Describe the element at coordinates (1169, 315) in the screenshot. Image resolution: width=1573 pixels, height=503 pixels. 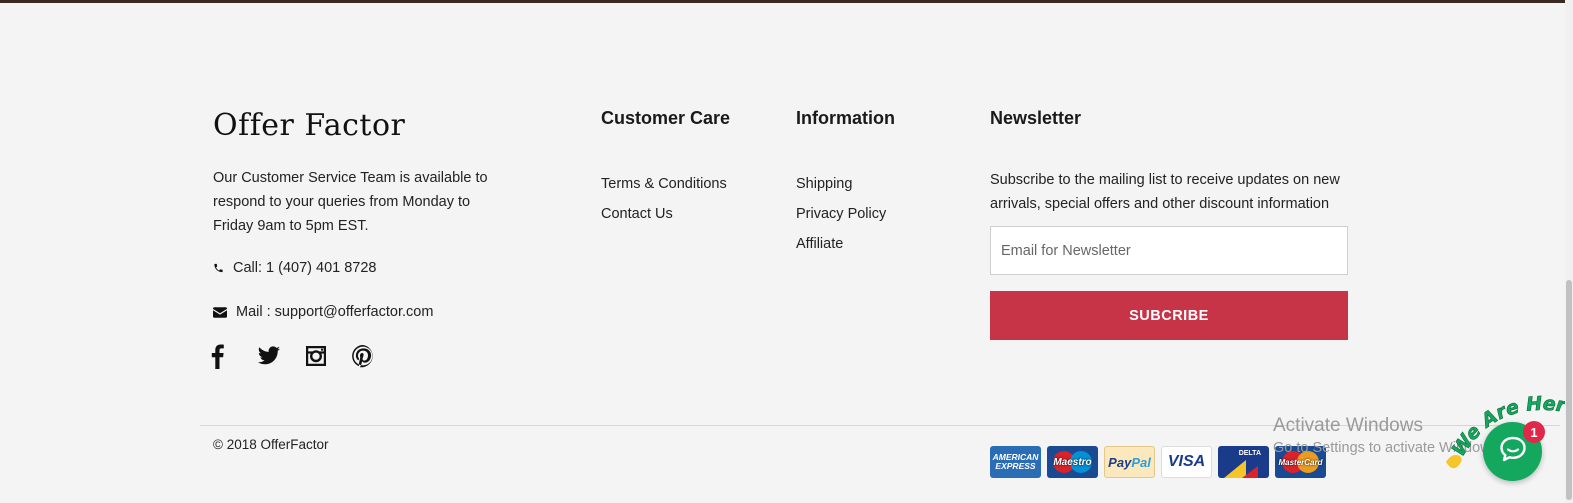
I see `subscribe-button: SUBCRIBE` at that location.